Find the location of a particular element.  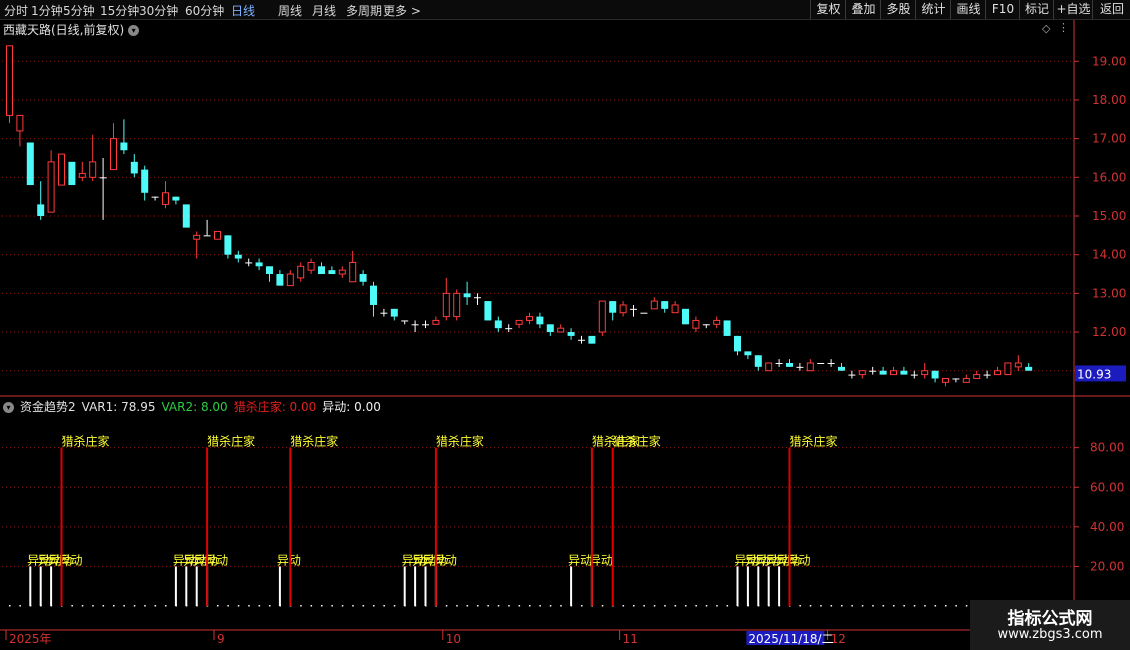

indicator-name: 资金趋势2 is located at coordinates (48, 407).